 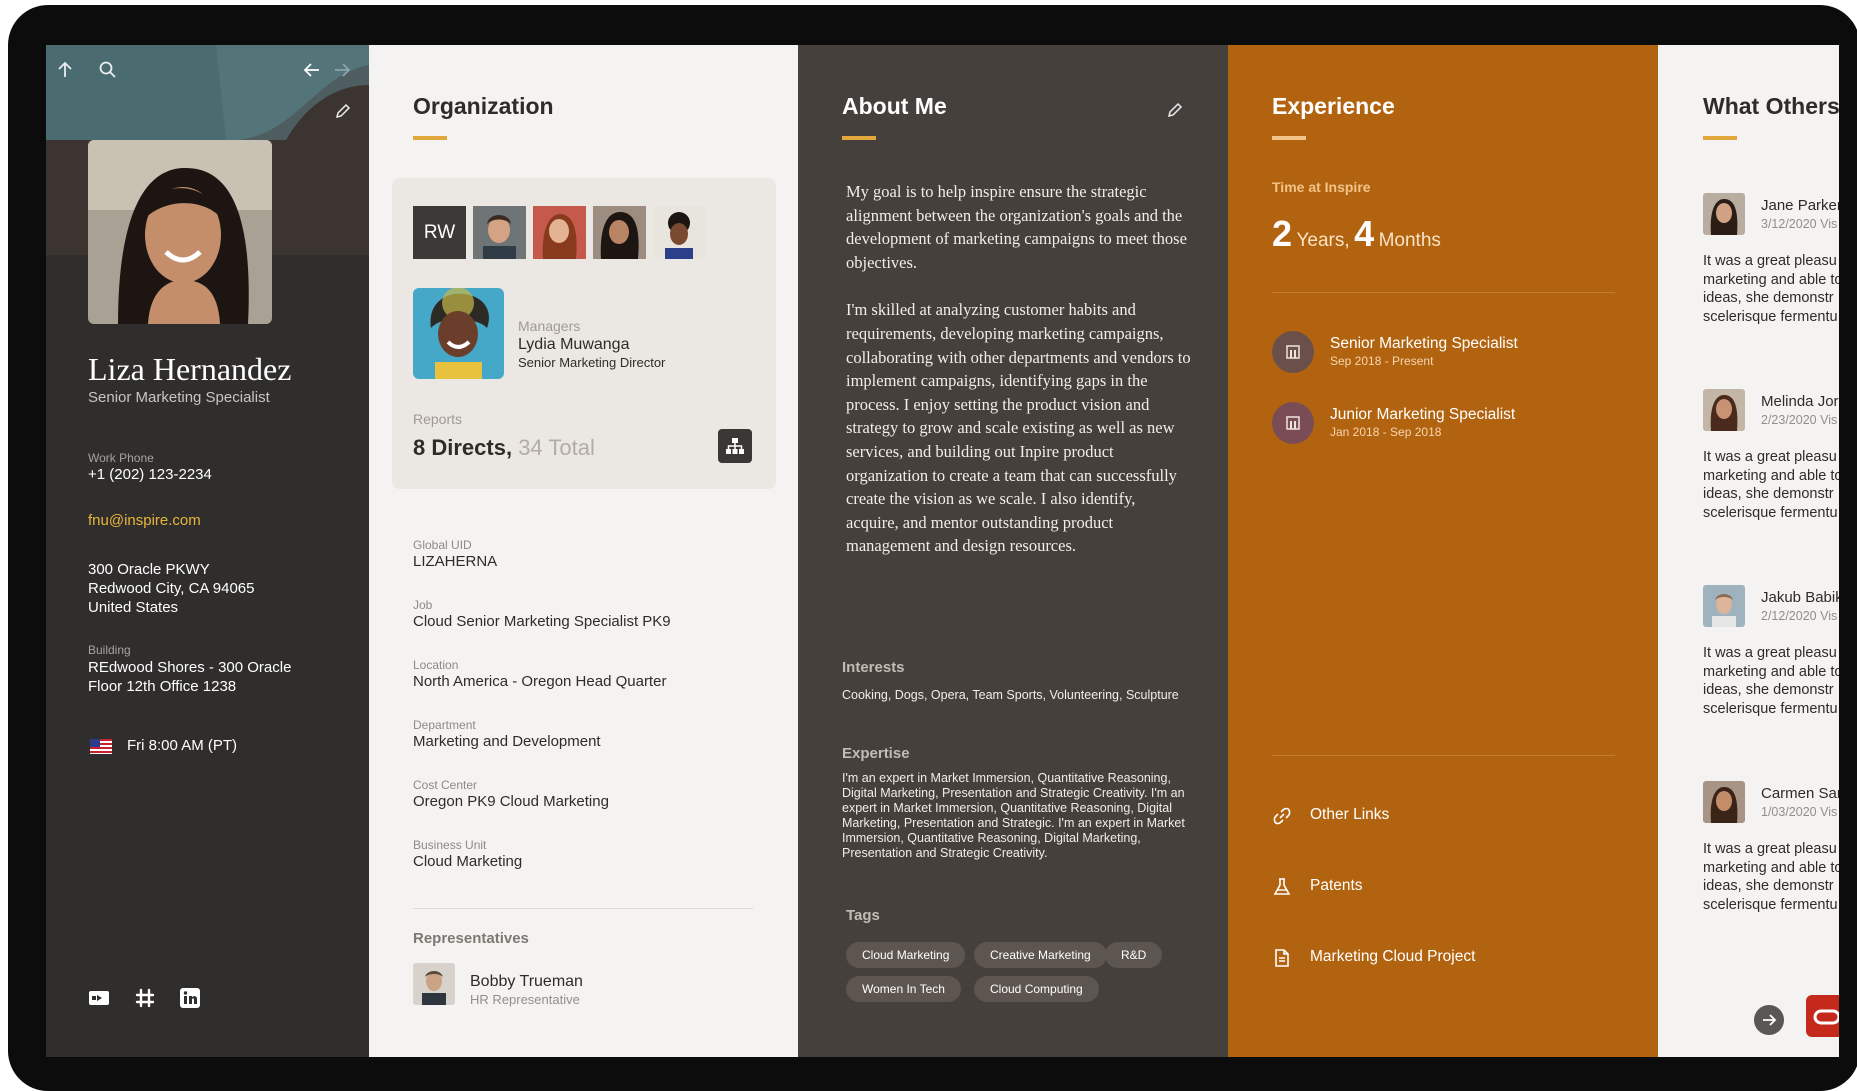 What do you see at coordinates (1356, 234) in the screenshot?
I see `tenure: 2 Years, 4 Months` at bounding box center [1356, 234].